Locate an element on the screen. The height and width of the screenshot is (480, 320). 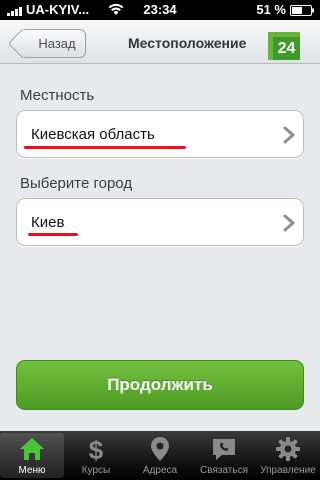
back-button: Назад is located at coordinates (46, 43).